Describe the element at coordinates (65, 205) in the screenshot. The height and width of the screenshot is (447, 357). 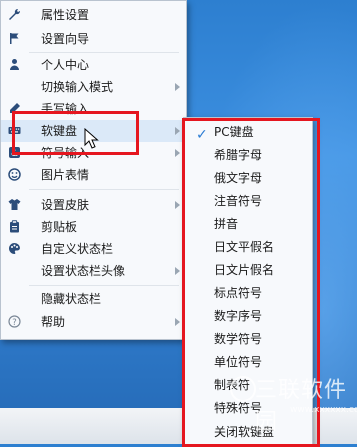
I see `menu-item-label: 设置皮肤` at that location.